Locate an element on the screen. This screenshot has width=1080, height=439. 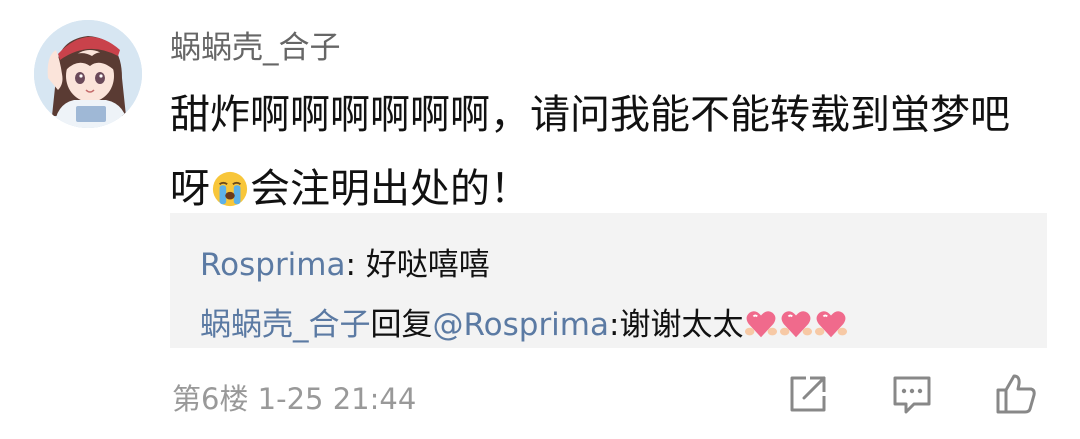
reply-item: 蜗蜗壳_合子回复@Rosprima:谢谢太太 is located at coordinates (524, 321).